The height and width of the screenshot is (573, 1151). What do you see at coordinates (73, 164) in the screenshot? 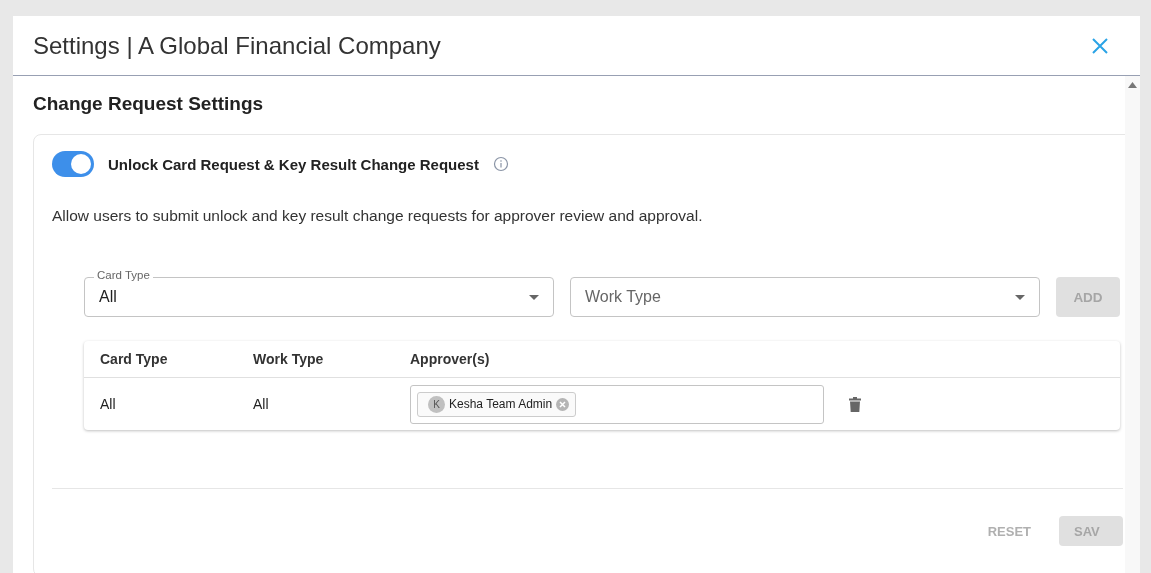
I see `toggle-switch` at bounding box center [73, 164].